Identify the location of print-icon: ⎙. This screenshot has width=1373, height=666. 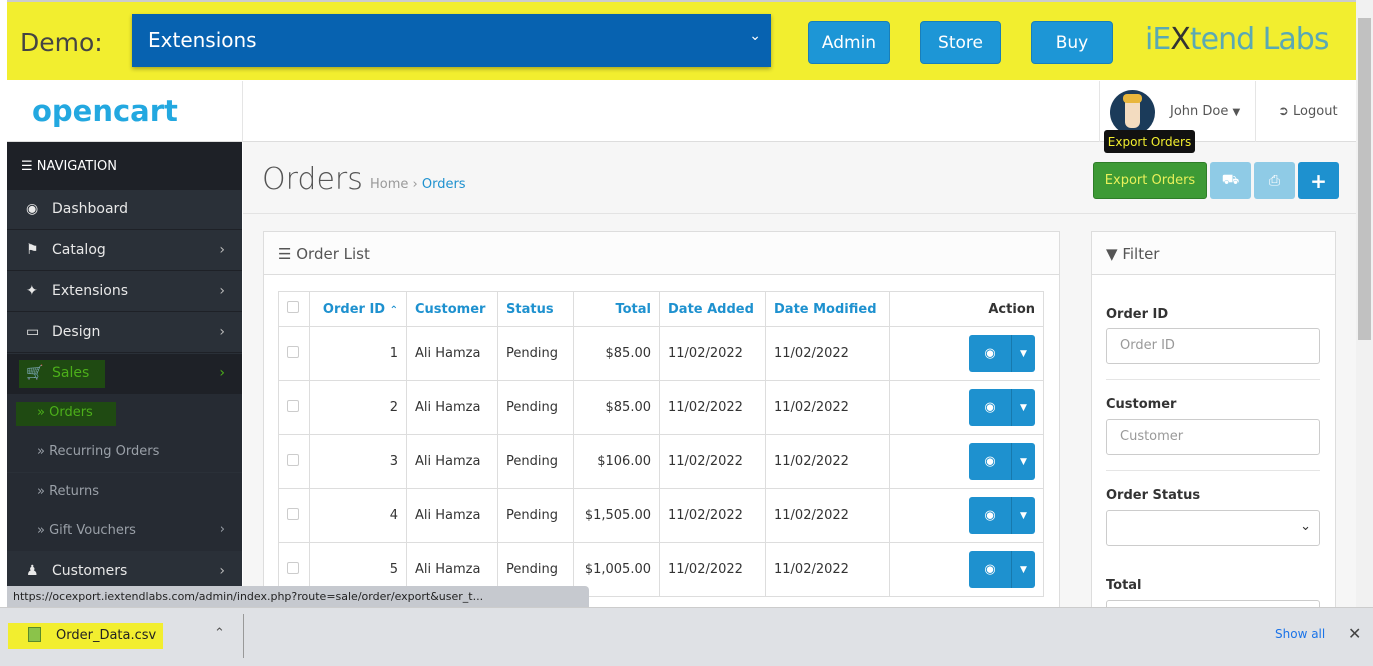
(1274, 180).